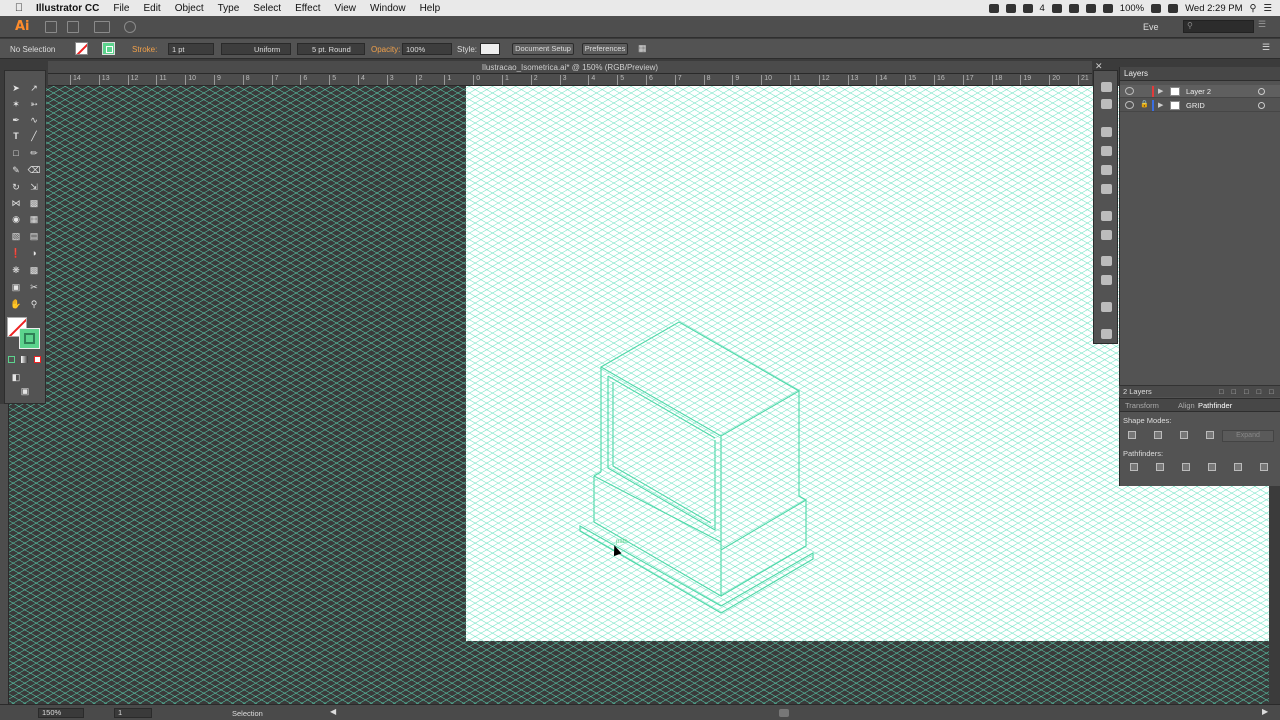  Describe the element at coordinates (267, 8) in the screenshot. I see `menu-select: Select` at that location.